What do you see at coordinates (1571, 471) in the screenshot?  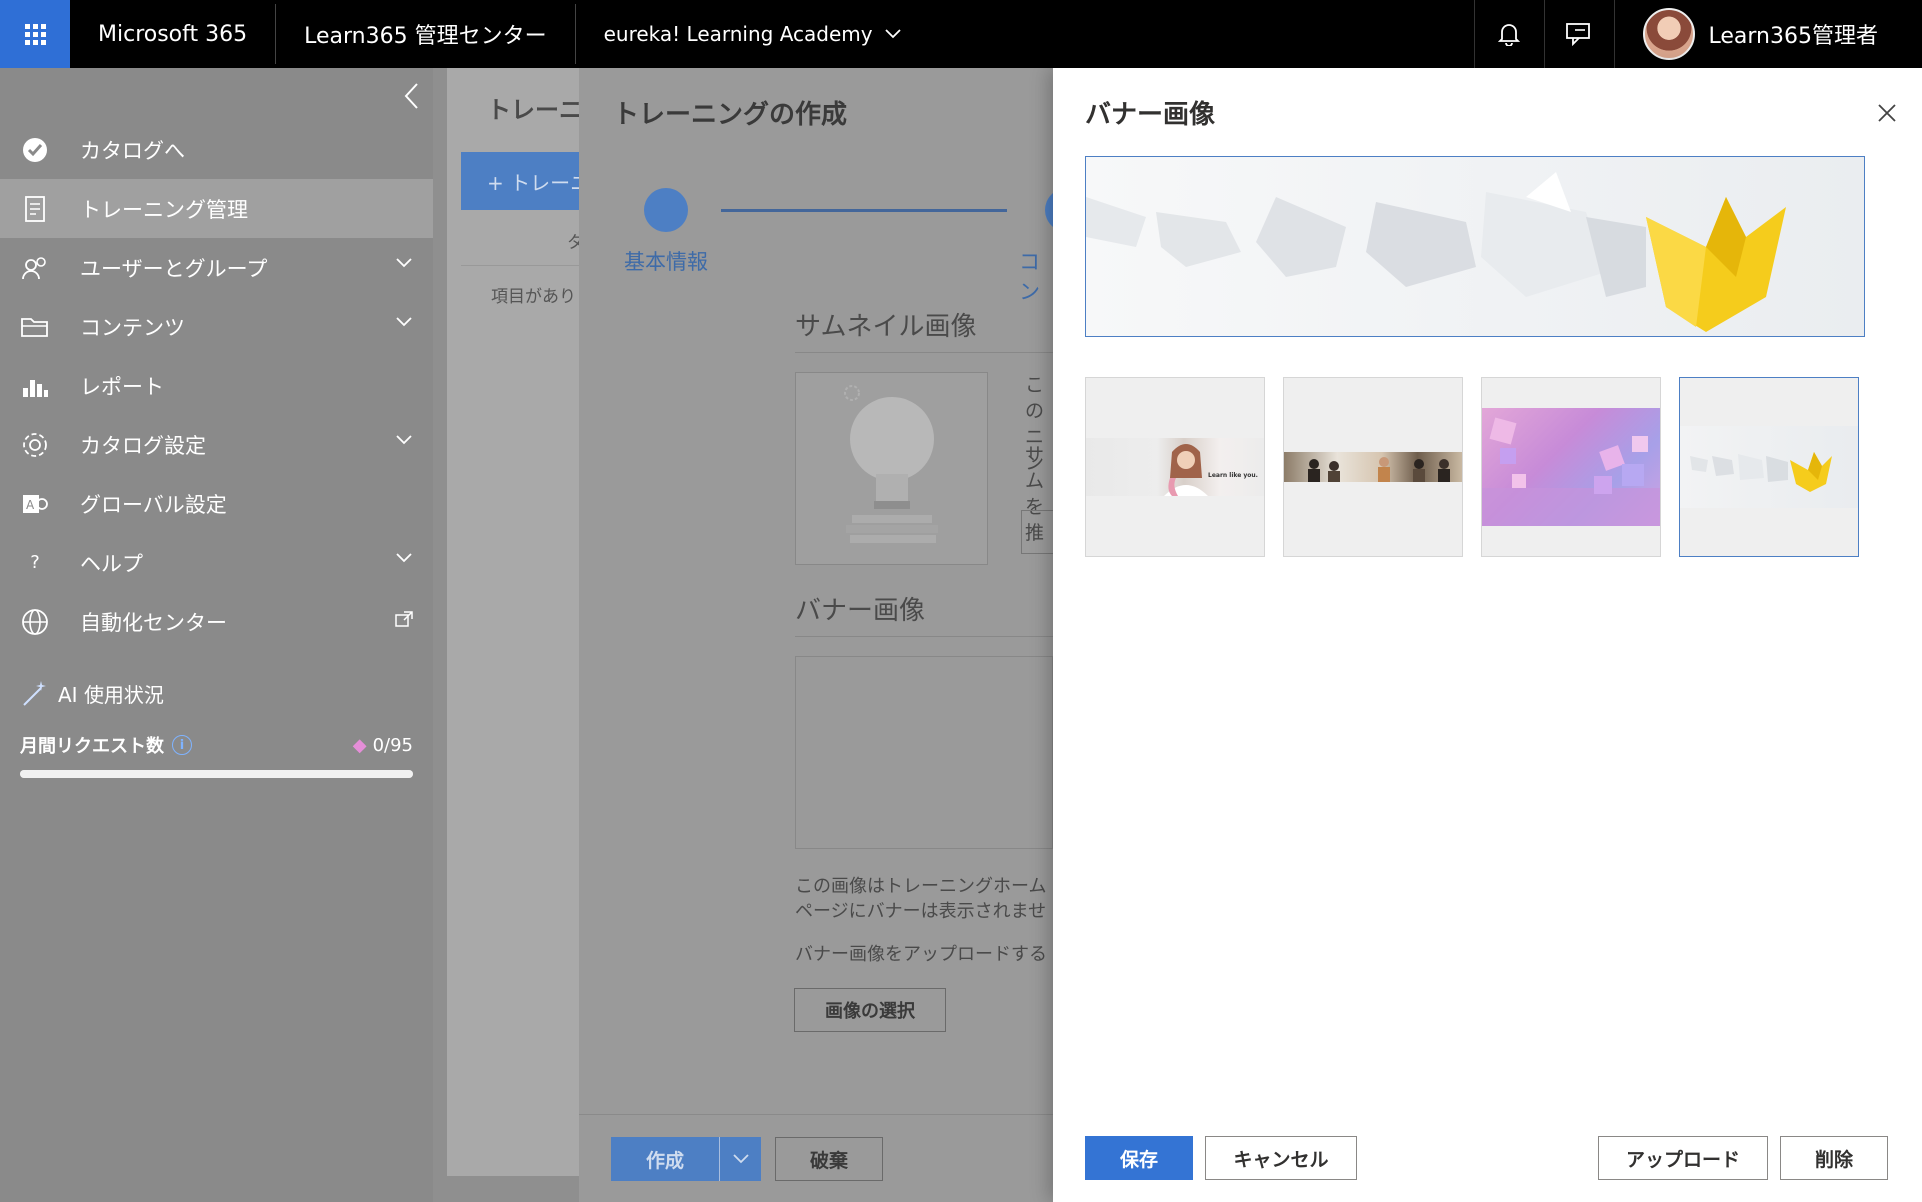 I see `cubes-image` at bounding box center [1571, 471].